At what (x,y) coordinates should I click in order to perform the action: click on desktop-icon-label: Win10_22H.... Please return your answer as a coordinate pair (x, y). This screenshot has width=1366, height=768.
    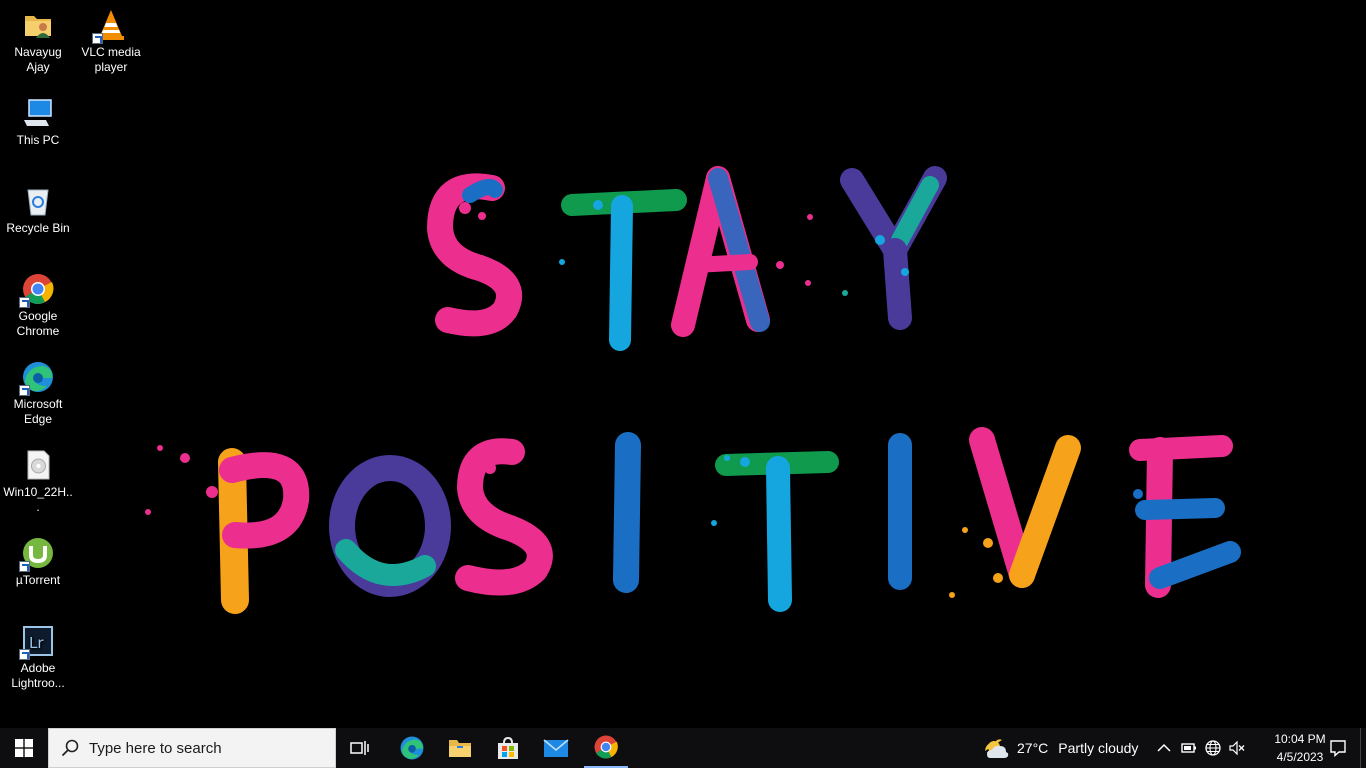
    Looking at the image, I should click on (38, 499).